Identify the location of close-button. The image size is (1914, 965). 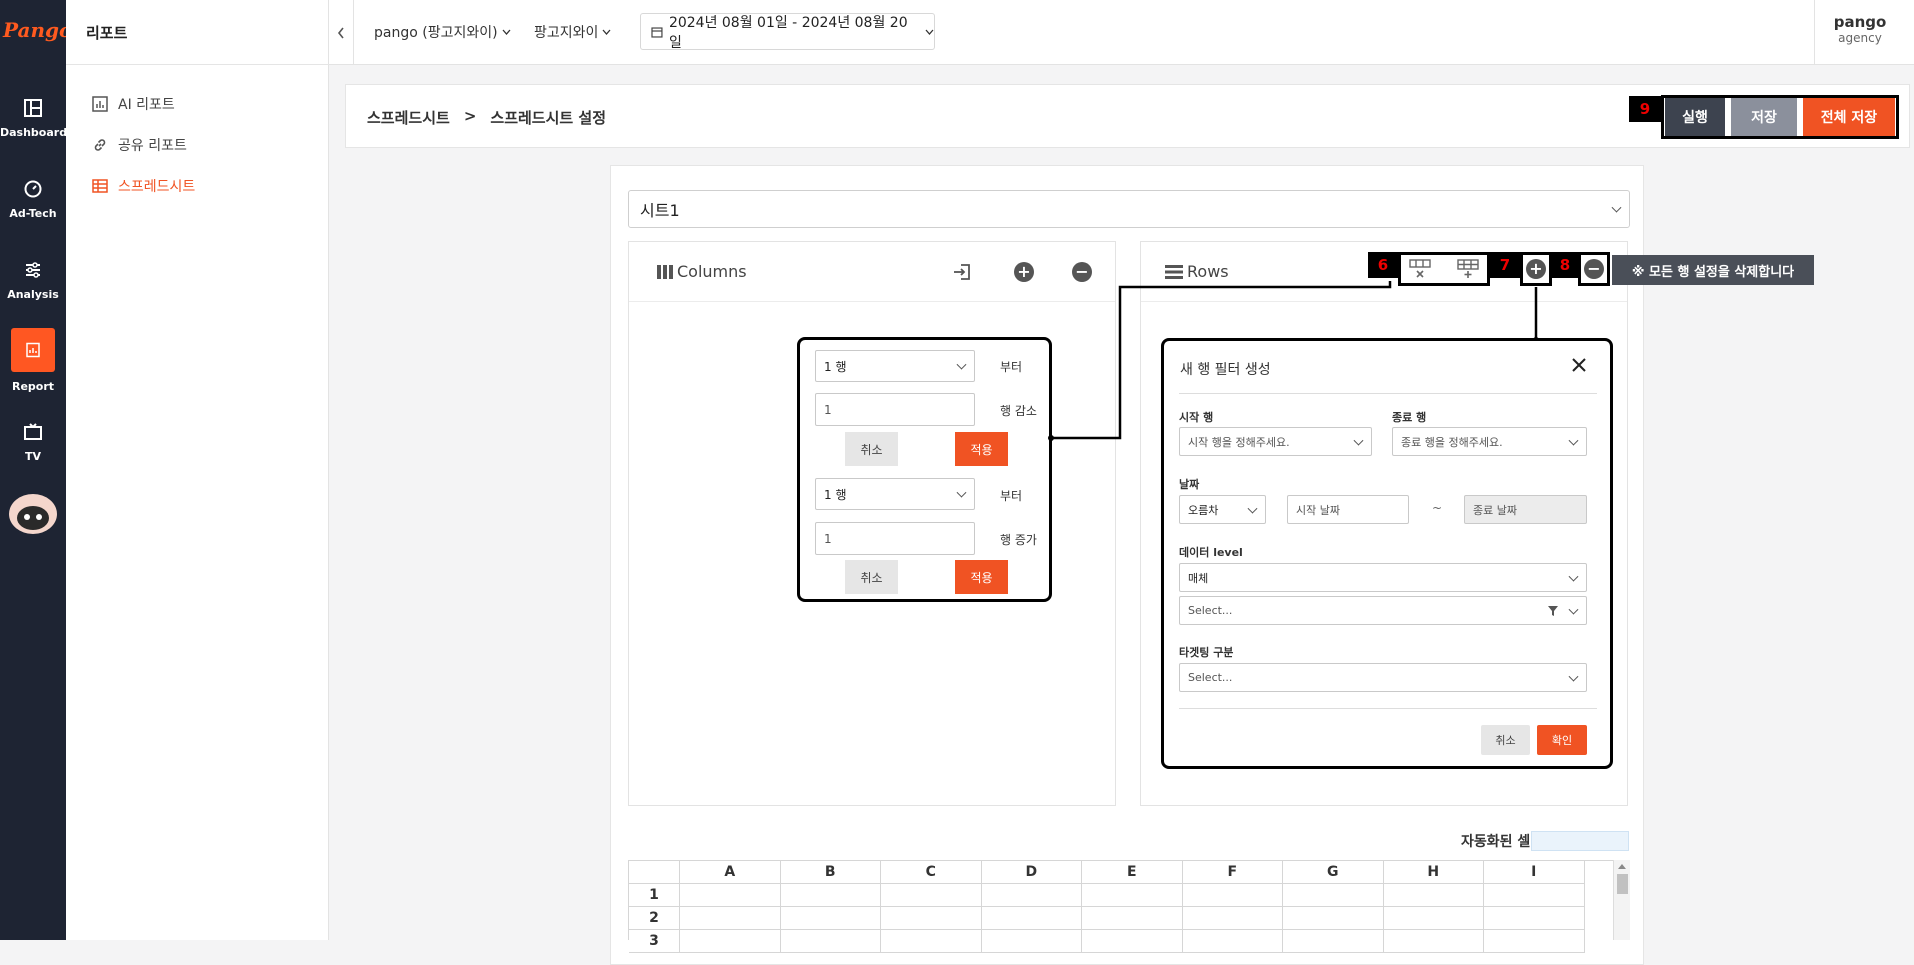
(1579, 365).